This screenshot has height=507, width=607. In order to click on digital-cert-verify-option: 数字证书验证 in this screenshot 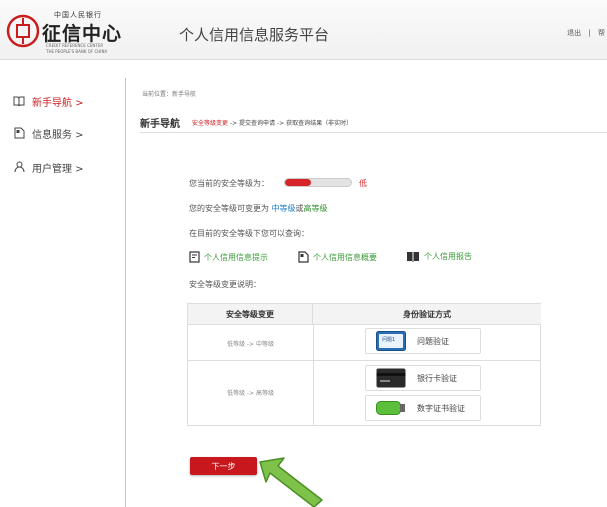, I will do `click(423, 408)`.